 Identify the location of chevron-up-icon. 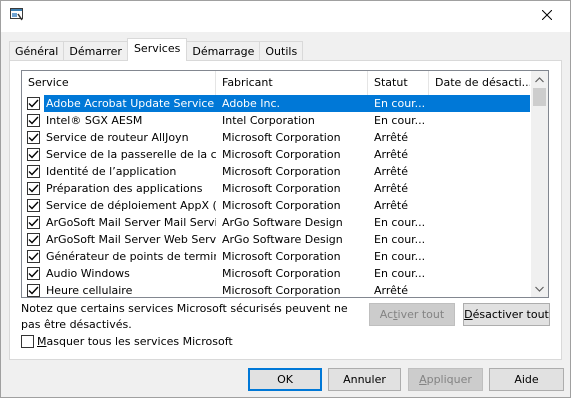
(539, 79).